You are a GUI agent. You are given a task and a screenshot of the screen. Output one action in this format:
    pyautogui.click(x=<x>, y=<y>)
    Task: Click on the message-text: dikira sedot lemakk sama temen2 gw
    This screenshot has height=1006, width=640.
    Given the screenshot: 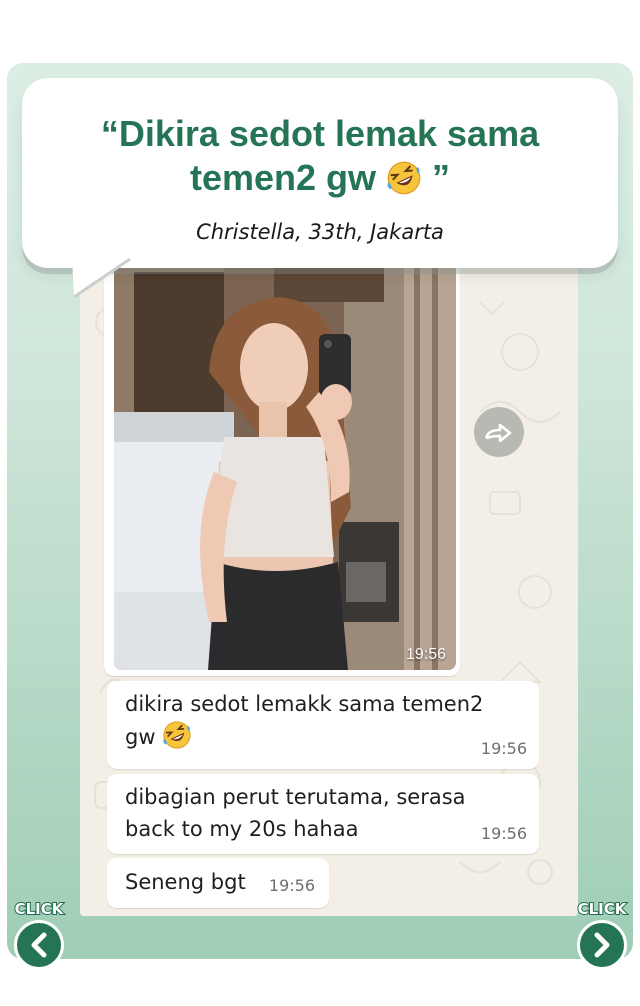 What is the action you would take?
    pyautogui.click(x=304, y=720)
    